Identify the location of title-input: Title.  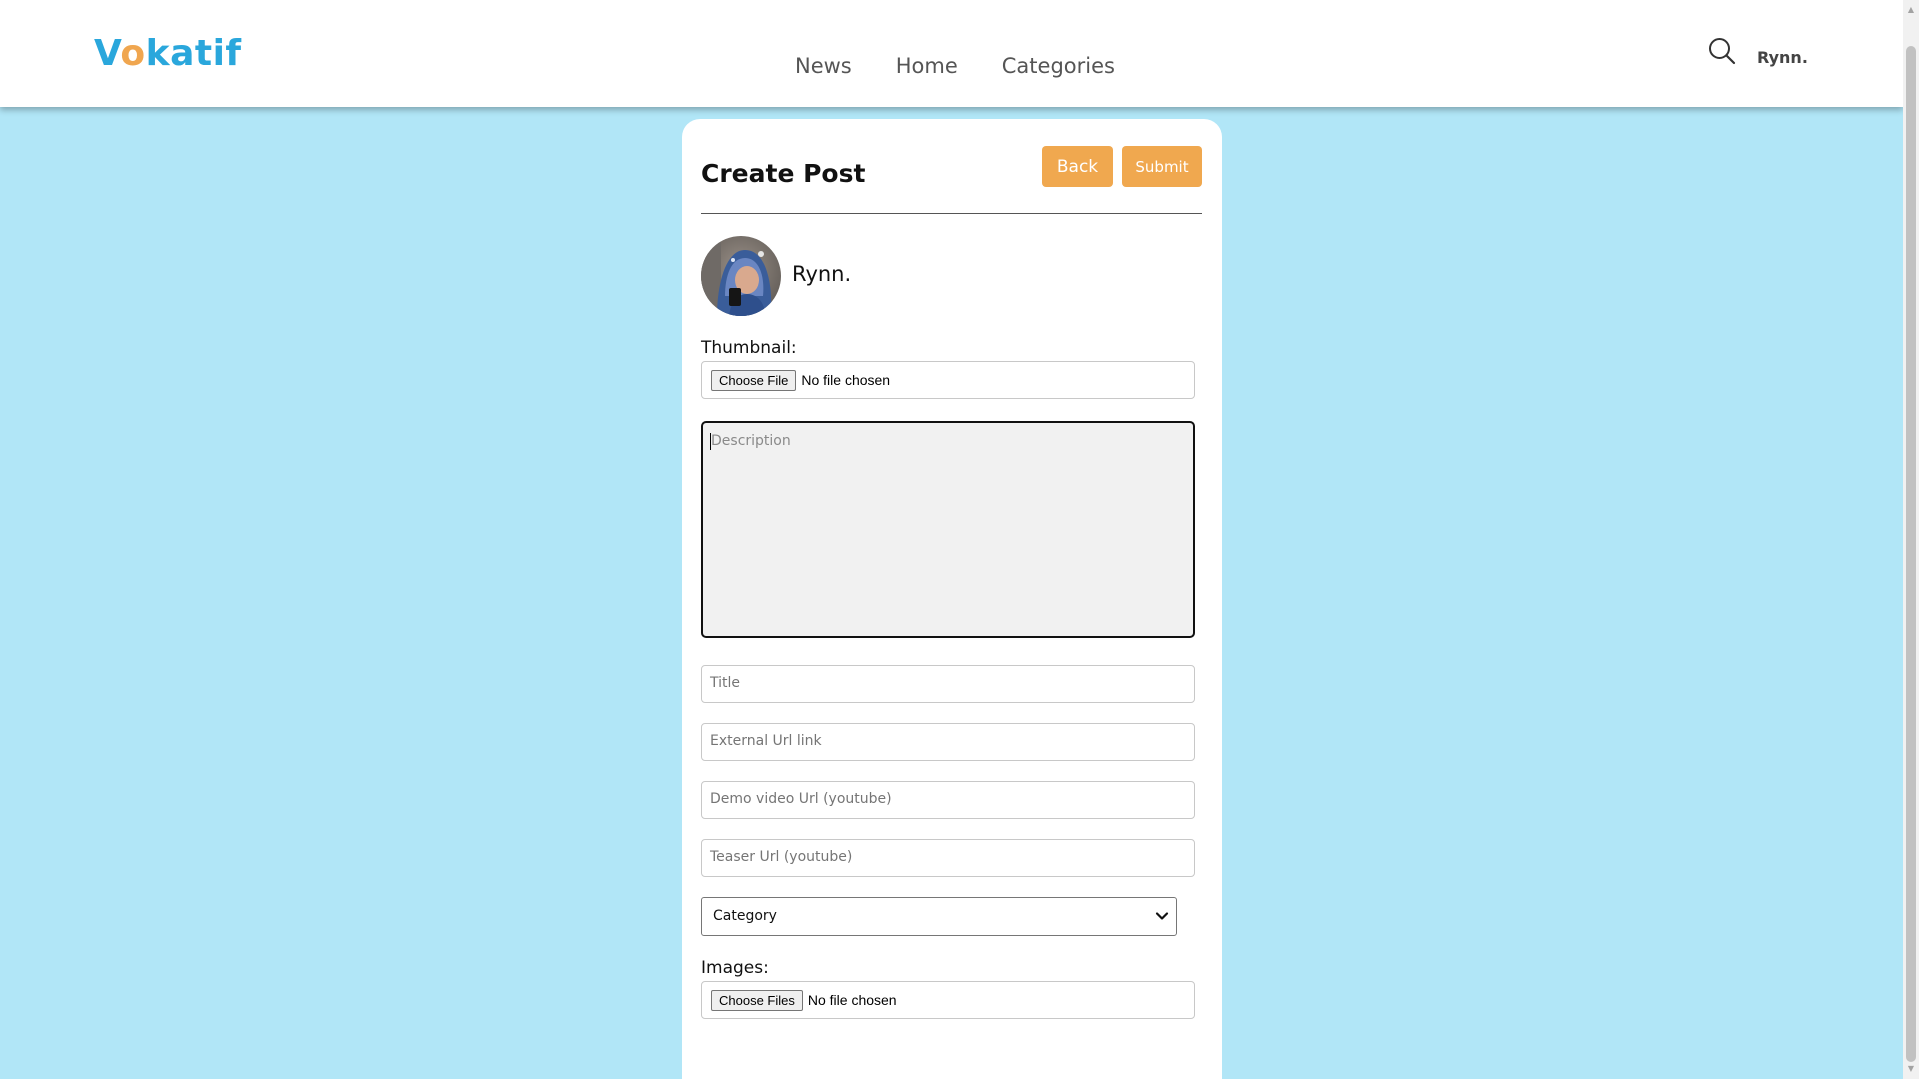
(948, 684).